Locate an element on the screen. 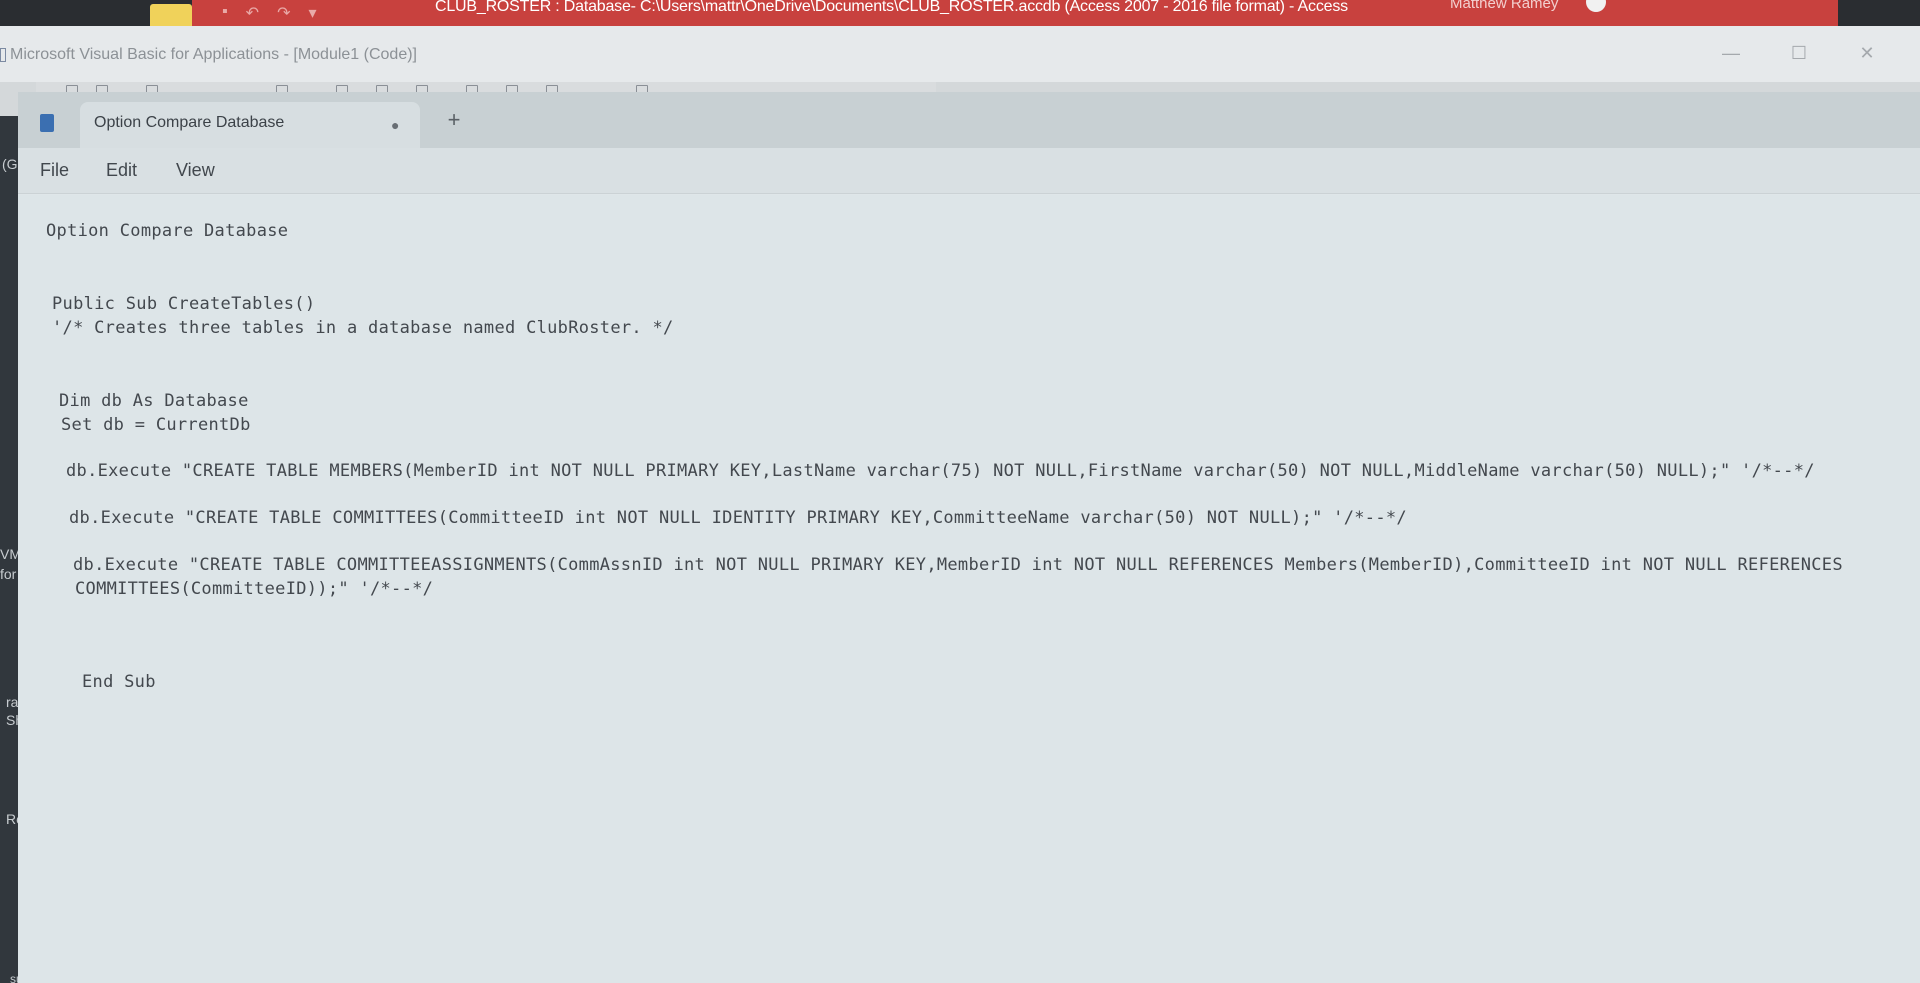 The width and height of the screenshot is (1920, 983). menu-view: View is located at coordinates (195, 170).